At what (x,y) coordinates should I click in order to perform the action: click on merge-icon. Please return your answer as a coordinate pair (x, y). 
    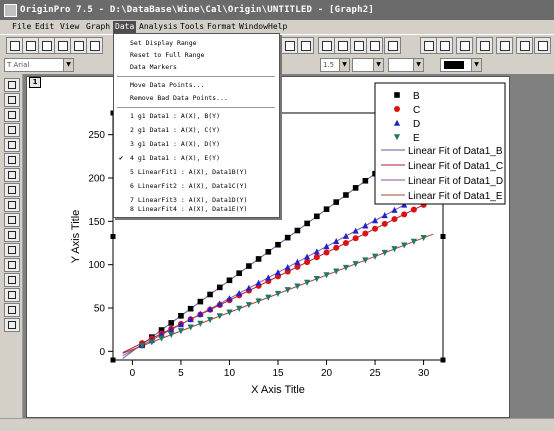
    Looking at the image, I should click on (524, 45).